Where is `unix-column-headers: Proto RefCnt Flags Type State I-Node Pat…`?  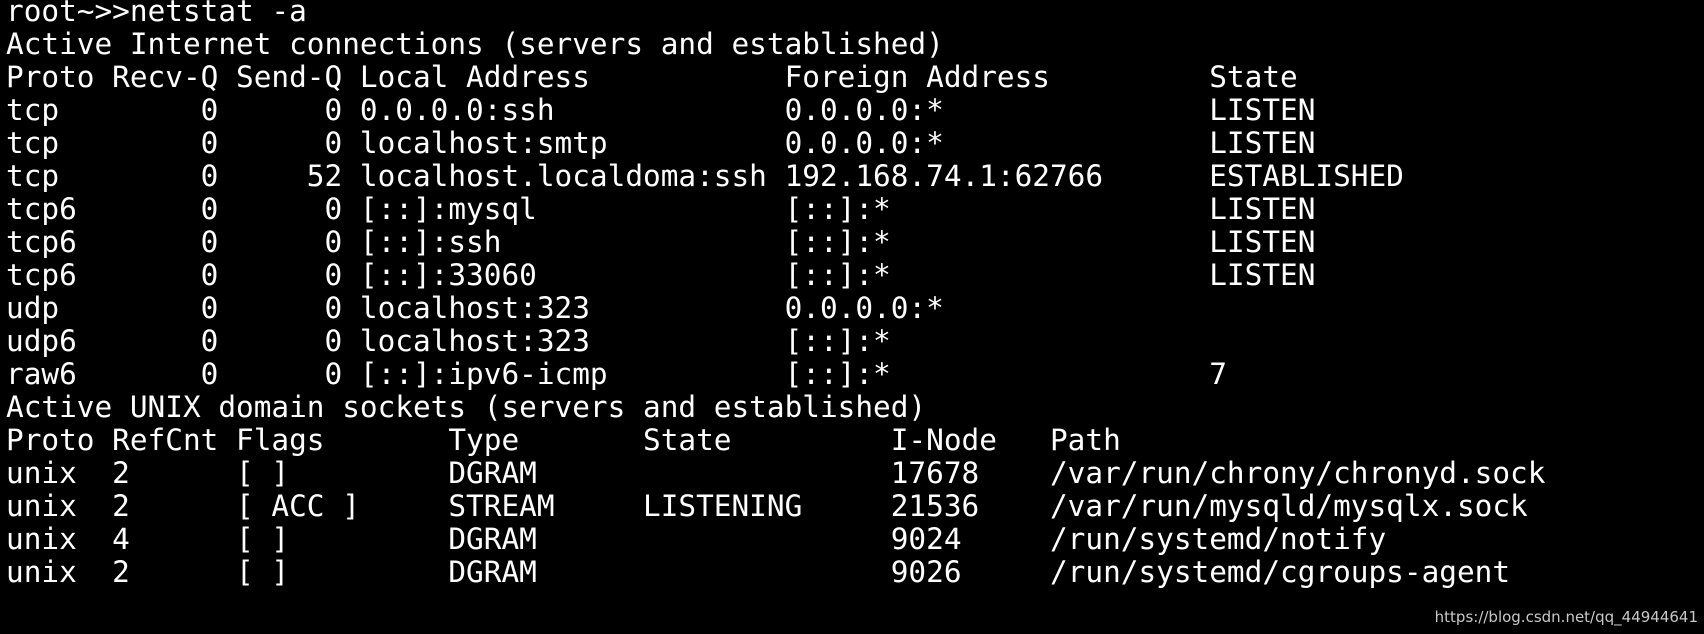 unix-column-headers: Proto RefCnt Flags Type State I-Node Pat… is located at coordinates (563, 440).